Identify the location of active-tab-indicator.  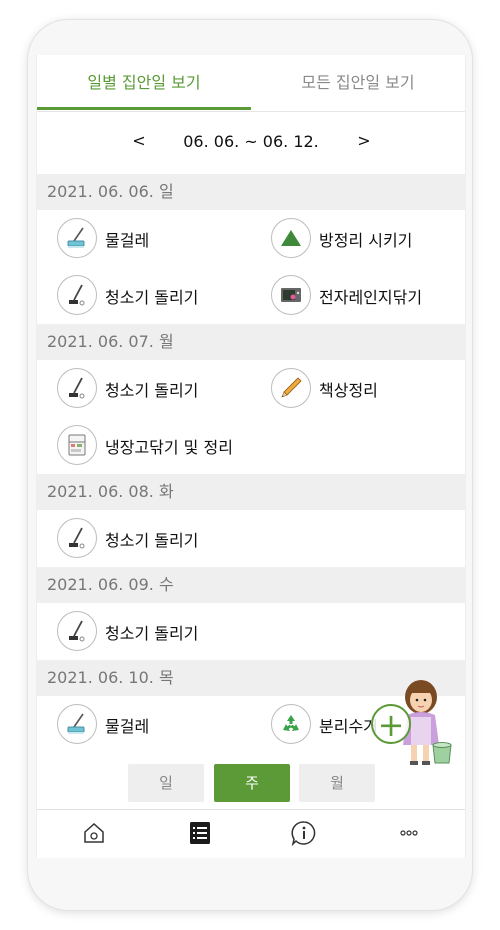
(144, 108).